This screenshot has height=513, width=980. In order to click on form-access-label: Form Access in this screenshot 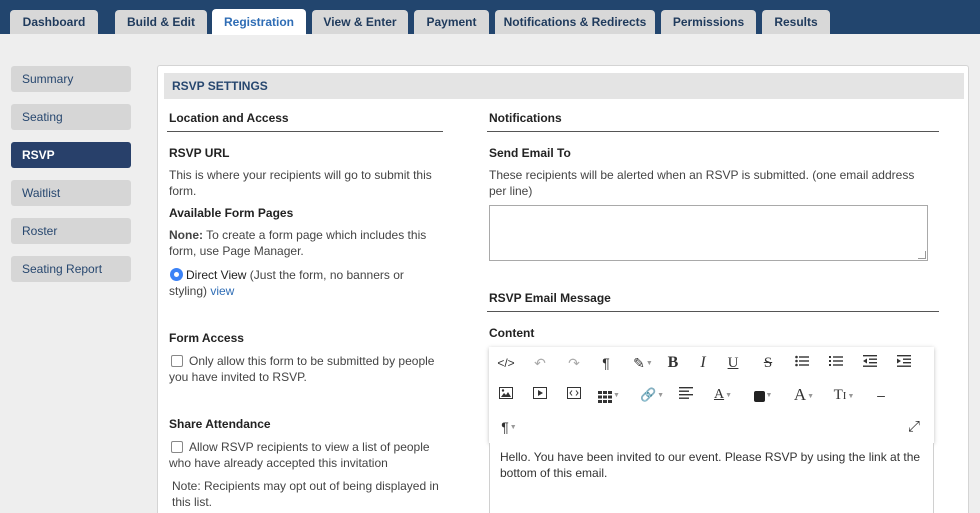, I will do `click(206, 338)`.